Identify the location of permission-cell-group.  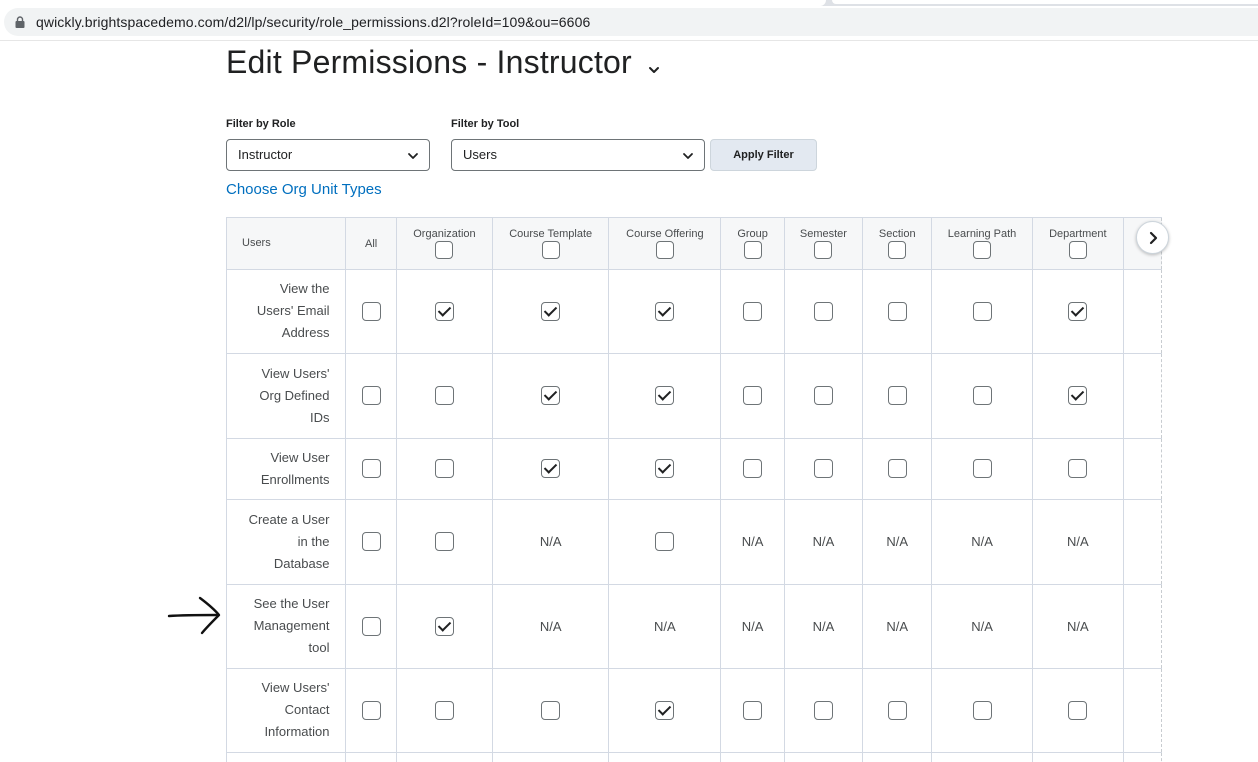
(752, 710).